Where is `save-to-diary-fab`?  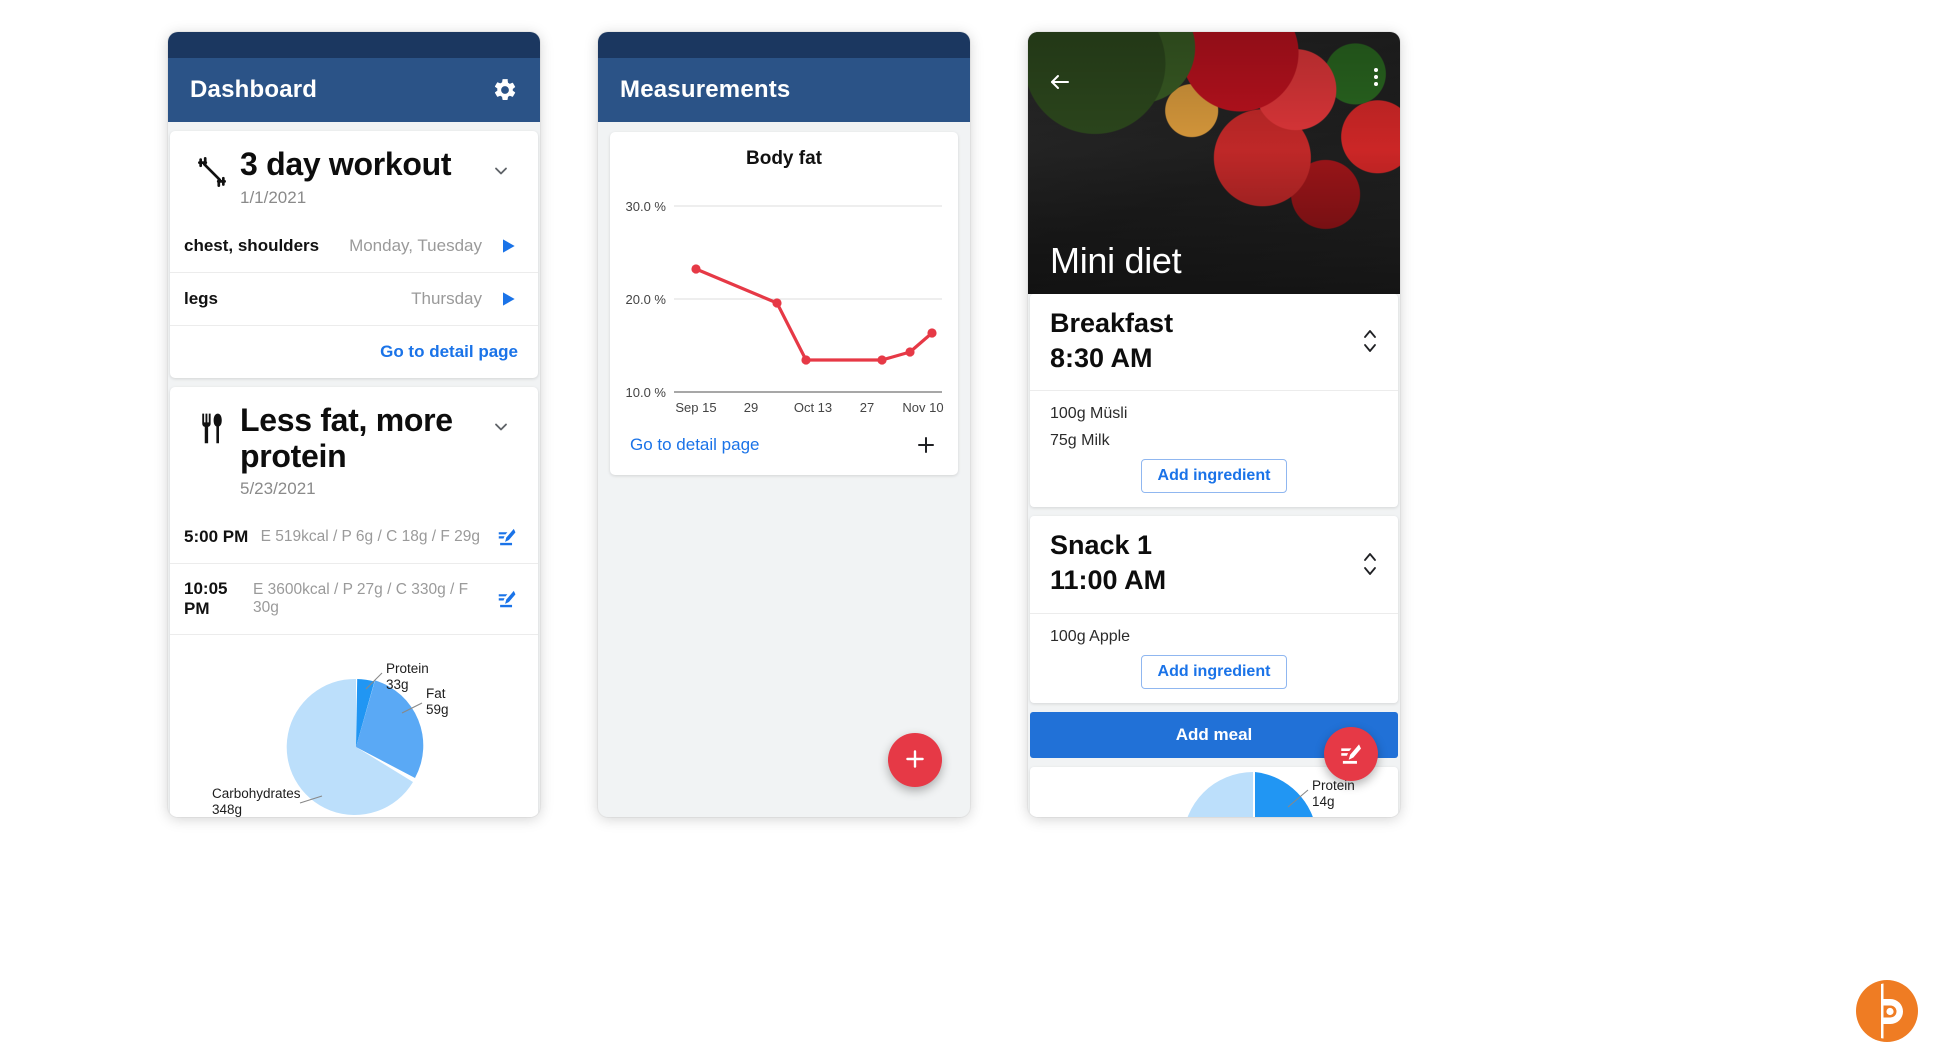
save-to-diary-fab is located at coordinates (1351, 754).